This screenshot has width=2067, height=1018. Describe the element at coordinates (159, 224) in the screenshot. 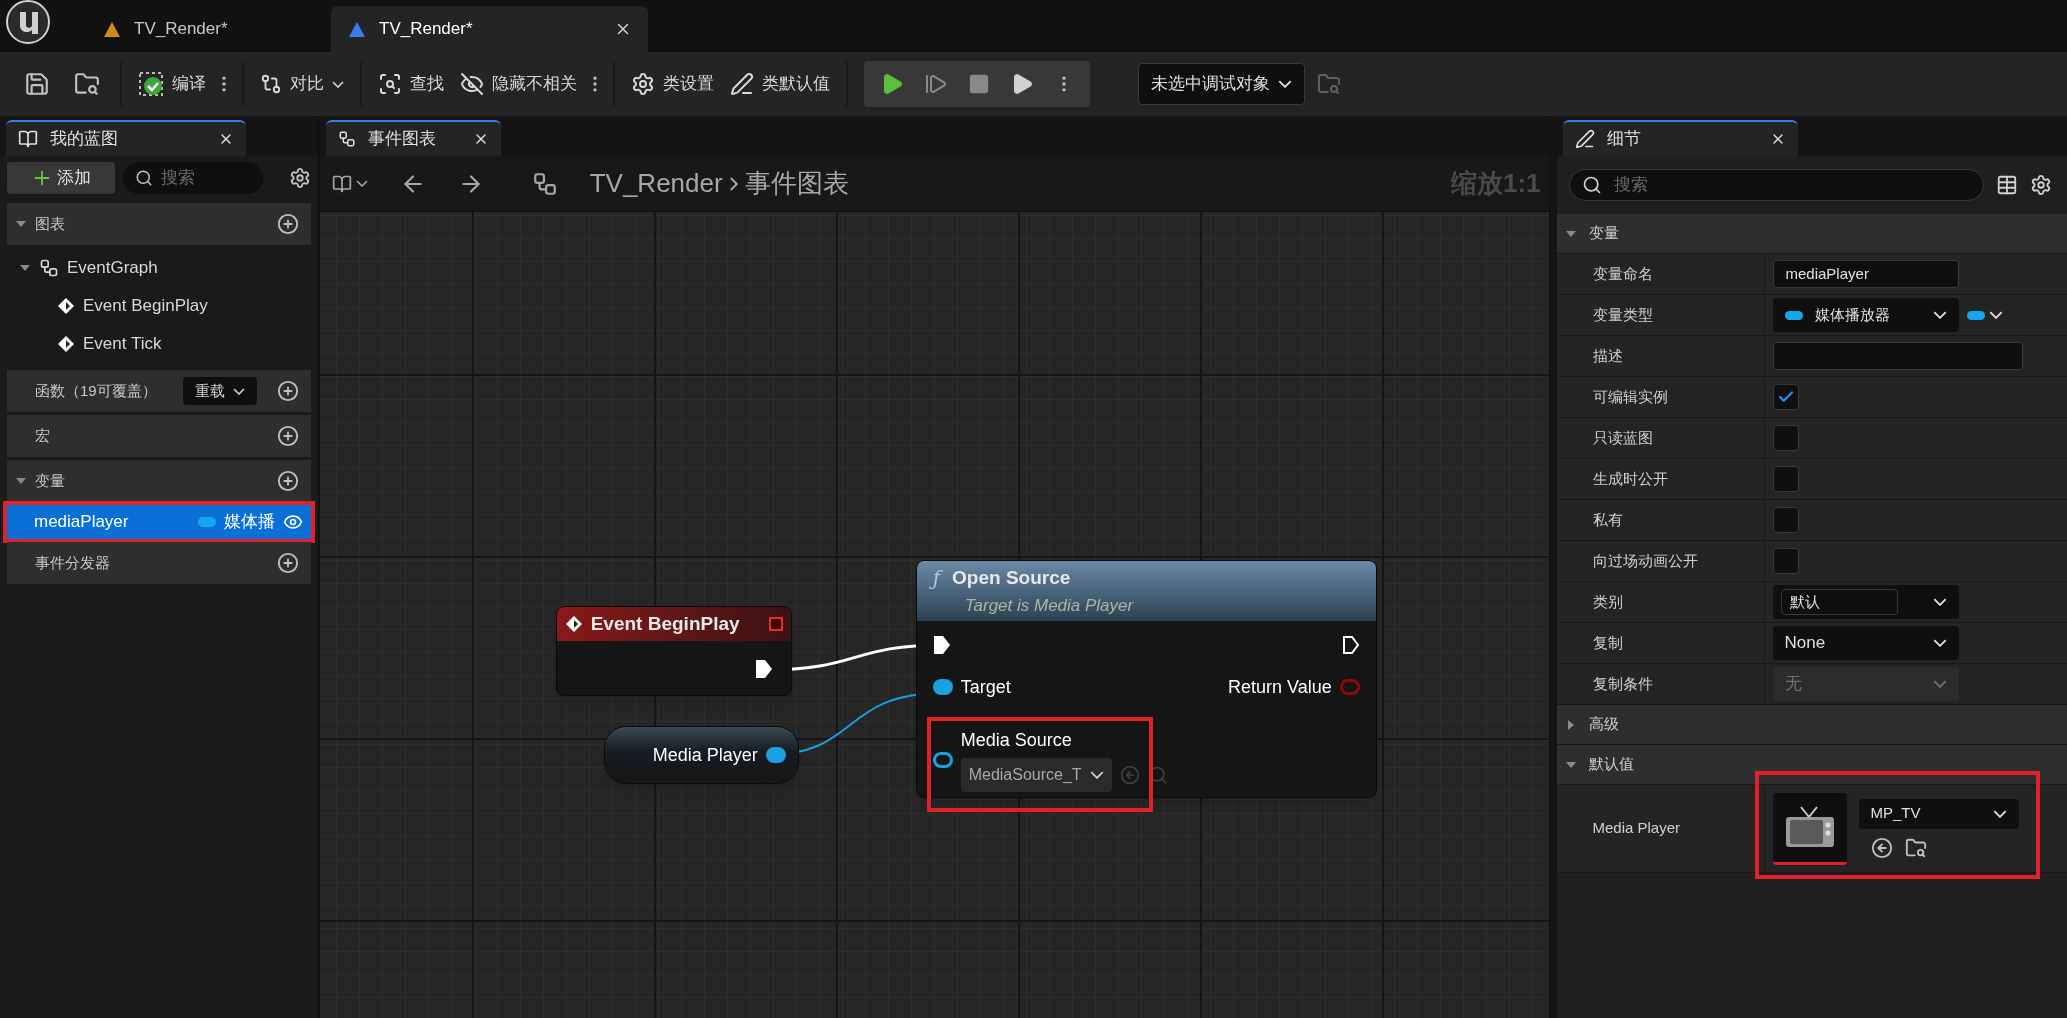

I see `section-header: 图表` at that location.